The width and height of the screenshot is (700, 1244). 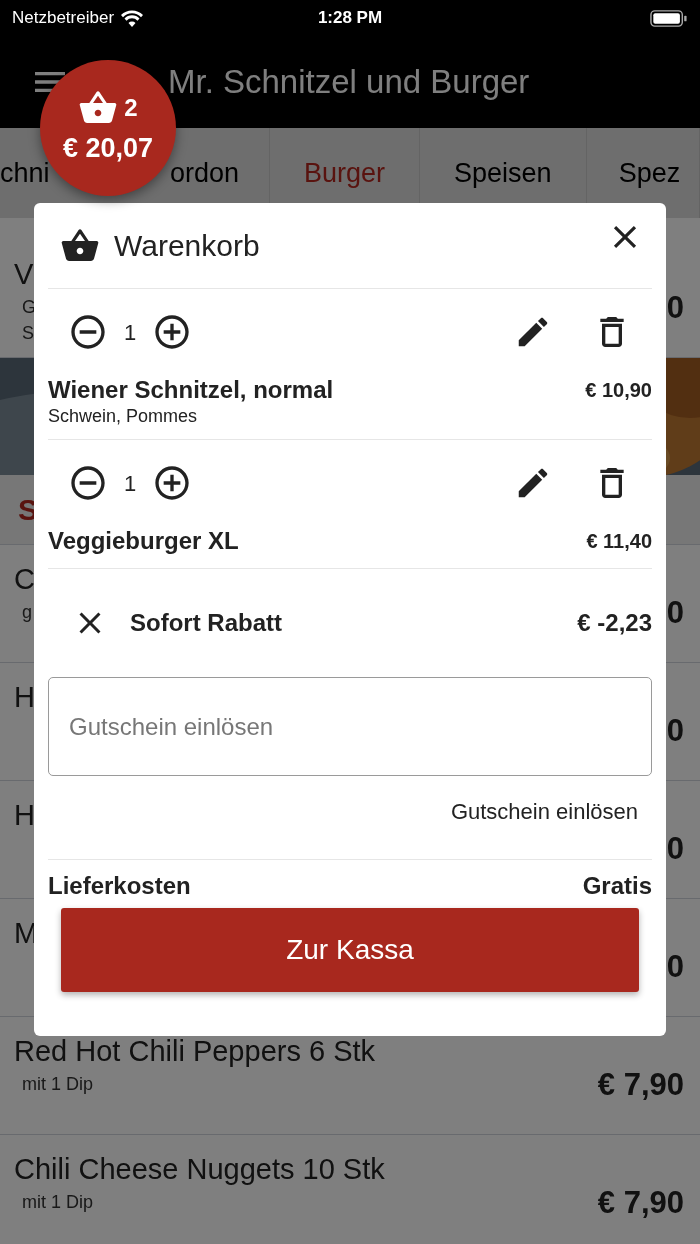 What do you see at coordinates (108, 148) in the screenshot?
I see `cart-total: € 20,07` at bounding box center [108, 148].